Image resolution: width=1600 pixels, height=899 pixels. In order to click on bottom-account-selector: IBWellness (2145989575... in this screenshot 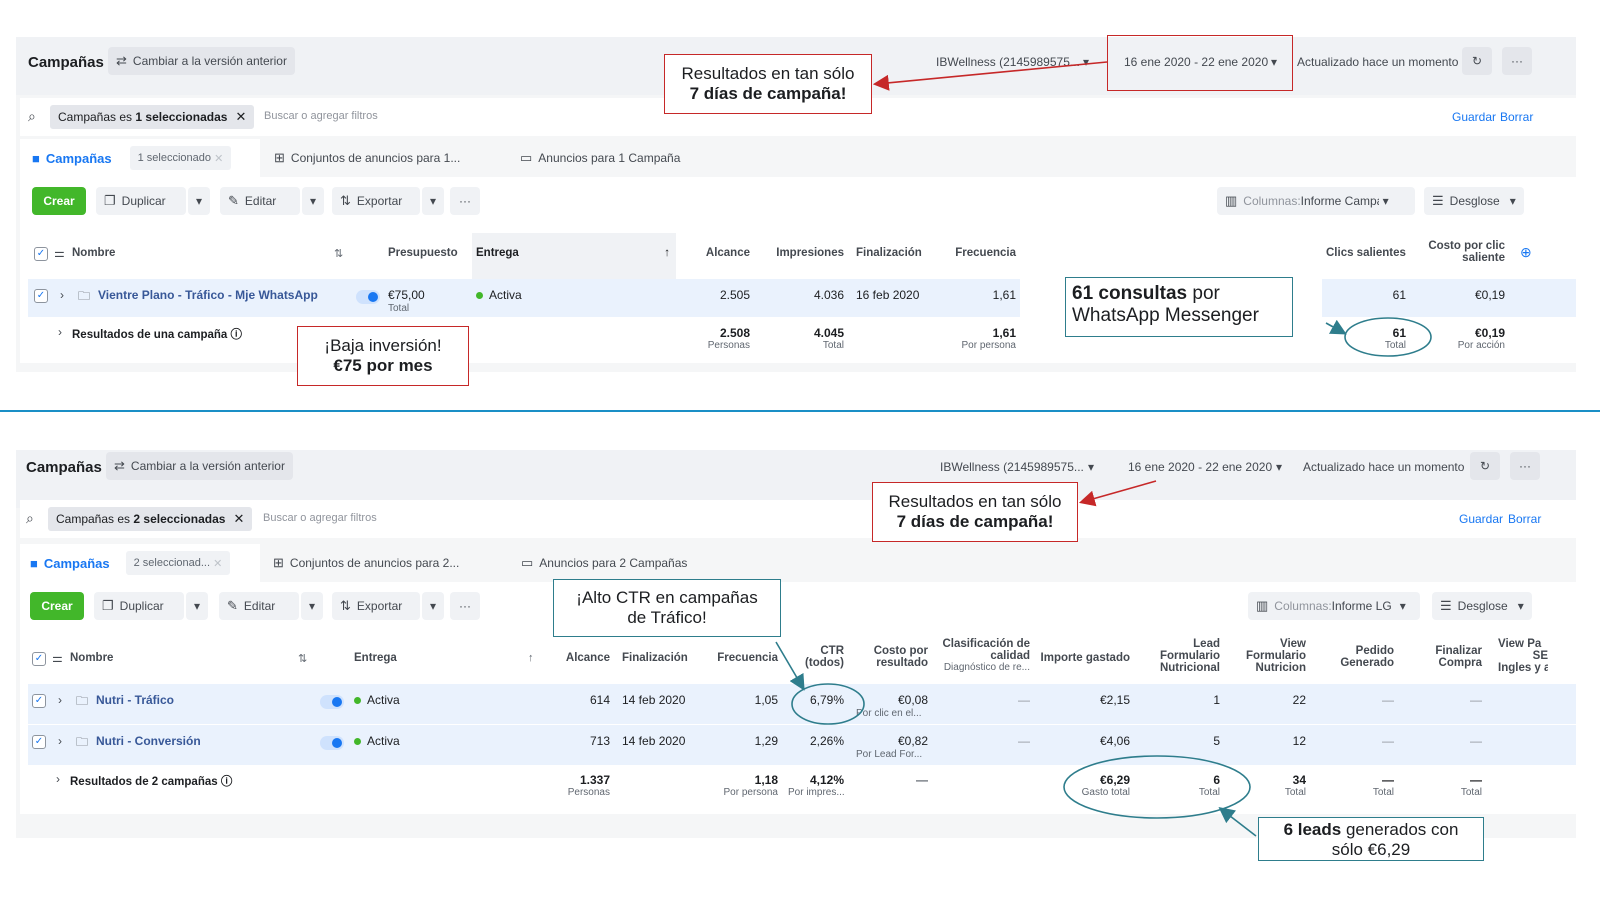, I will do `click(1014, 467)`.